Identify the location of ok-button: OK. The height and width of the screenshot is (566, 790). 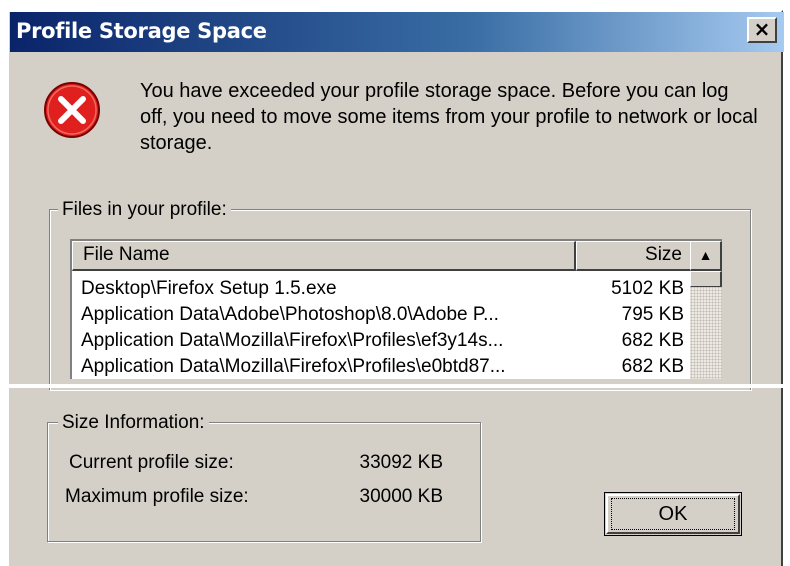
(673, 514).